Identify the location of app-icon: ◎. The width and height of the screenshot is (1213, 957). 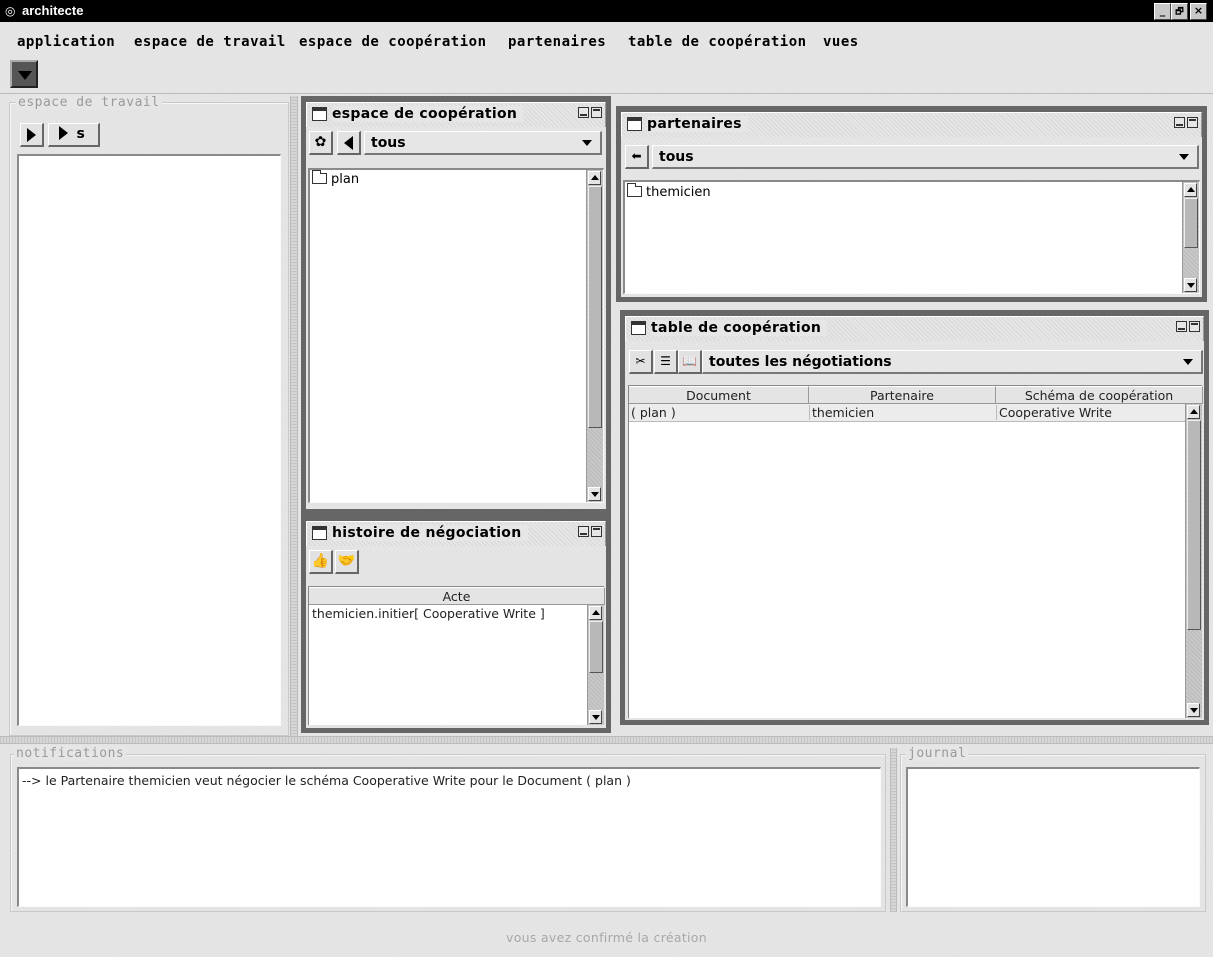
(10, 11).